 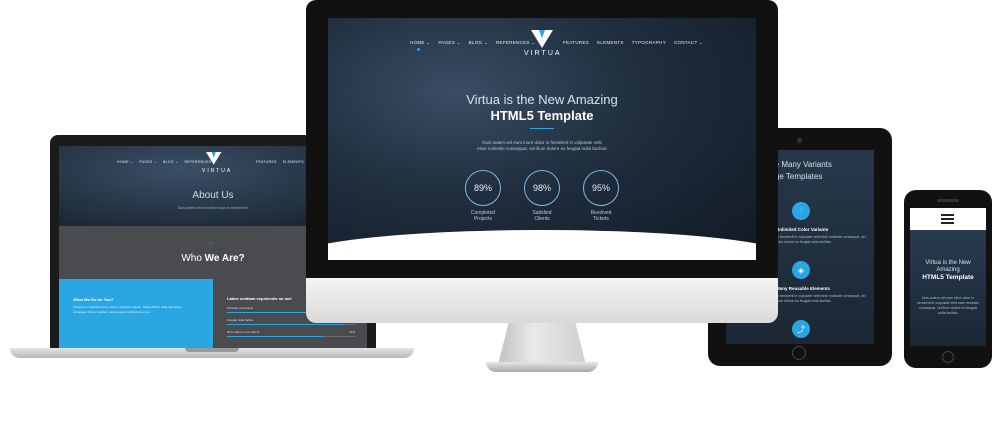 I want to click on monitor-nav-right: FEATURES ELEMENTS TYPOGRAPHY CONTACT ⌄, so click(x=633, y=43).